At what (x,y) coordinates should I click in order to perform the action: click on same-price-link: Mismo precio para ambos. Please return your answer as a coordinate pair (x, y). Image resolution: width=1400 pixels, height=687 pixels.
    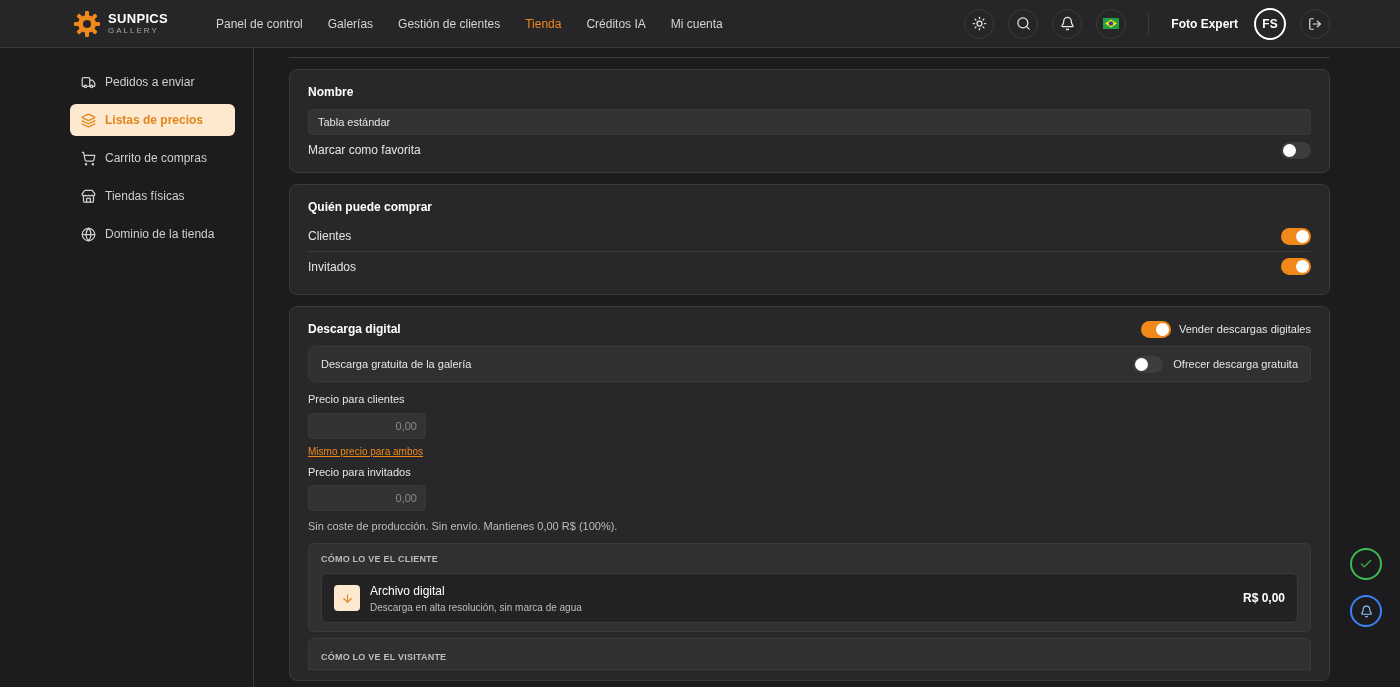
    Looking at the image, I should click on (366, 451).